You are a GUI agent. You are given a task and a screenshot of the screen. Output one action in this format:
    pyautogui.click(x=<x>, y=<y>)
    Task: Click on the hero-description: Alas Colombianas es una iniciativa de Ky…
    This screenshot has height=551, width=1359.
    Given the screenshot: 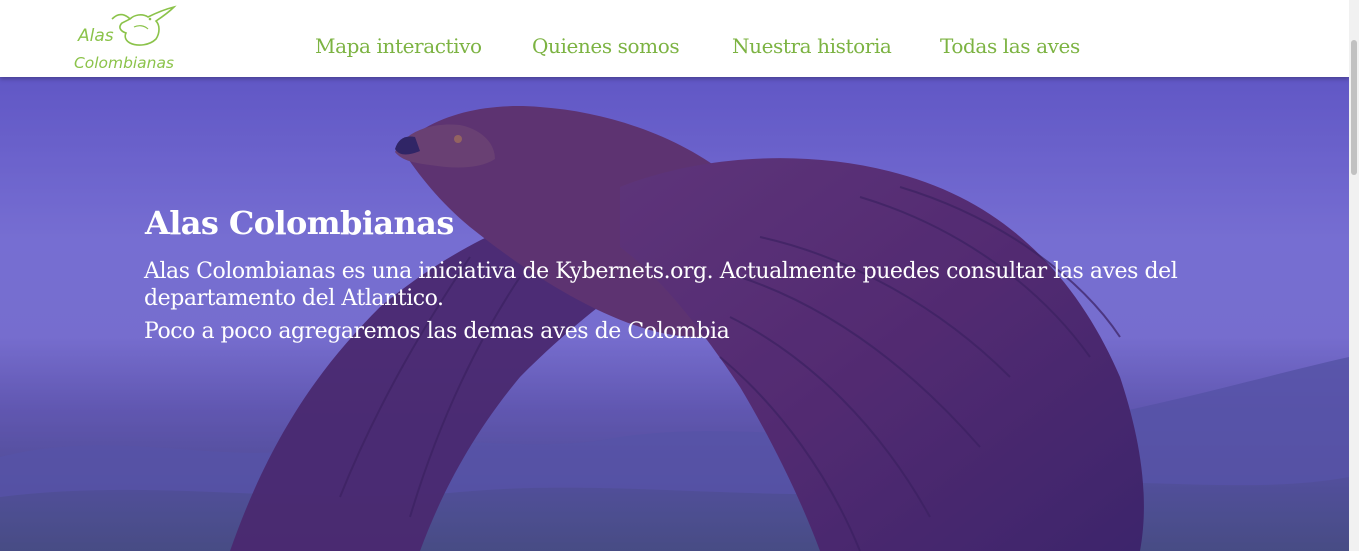 What is the action you would take?
    pyautogui.click(x=661, y=285)
    